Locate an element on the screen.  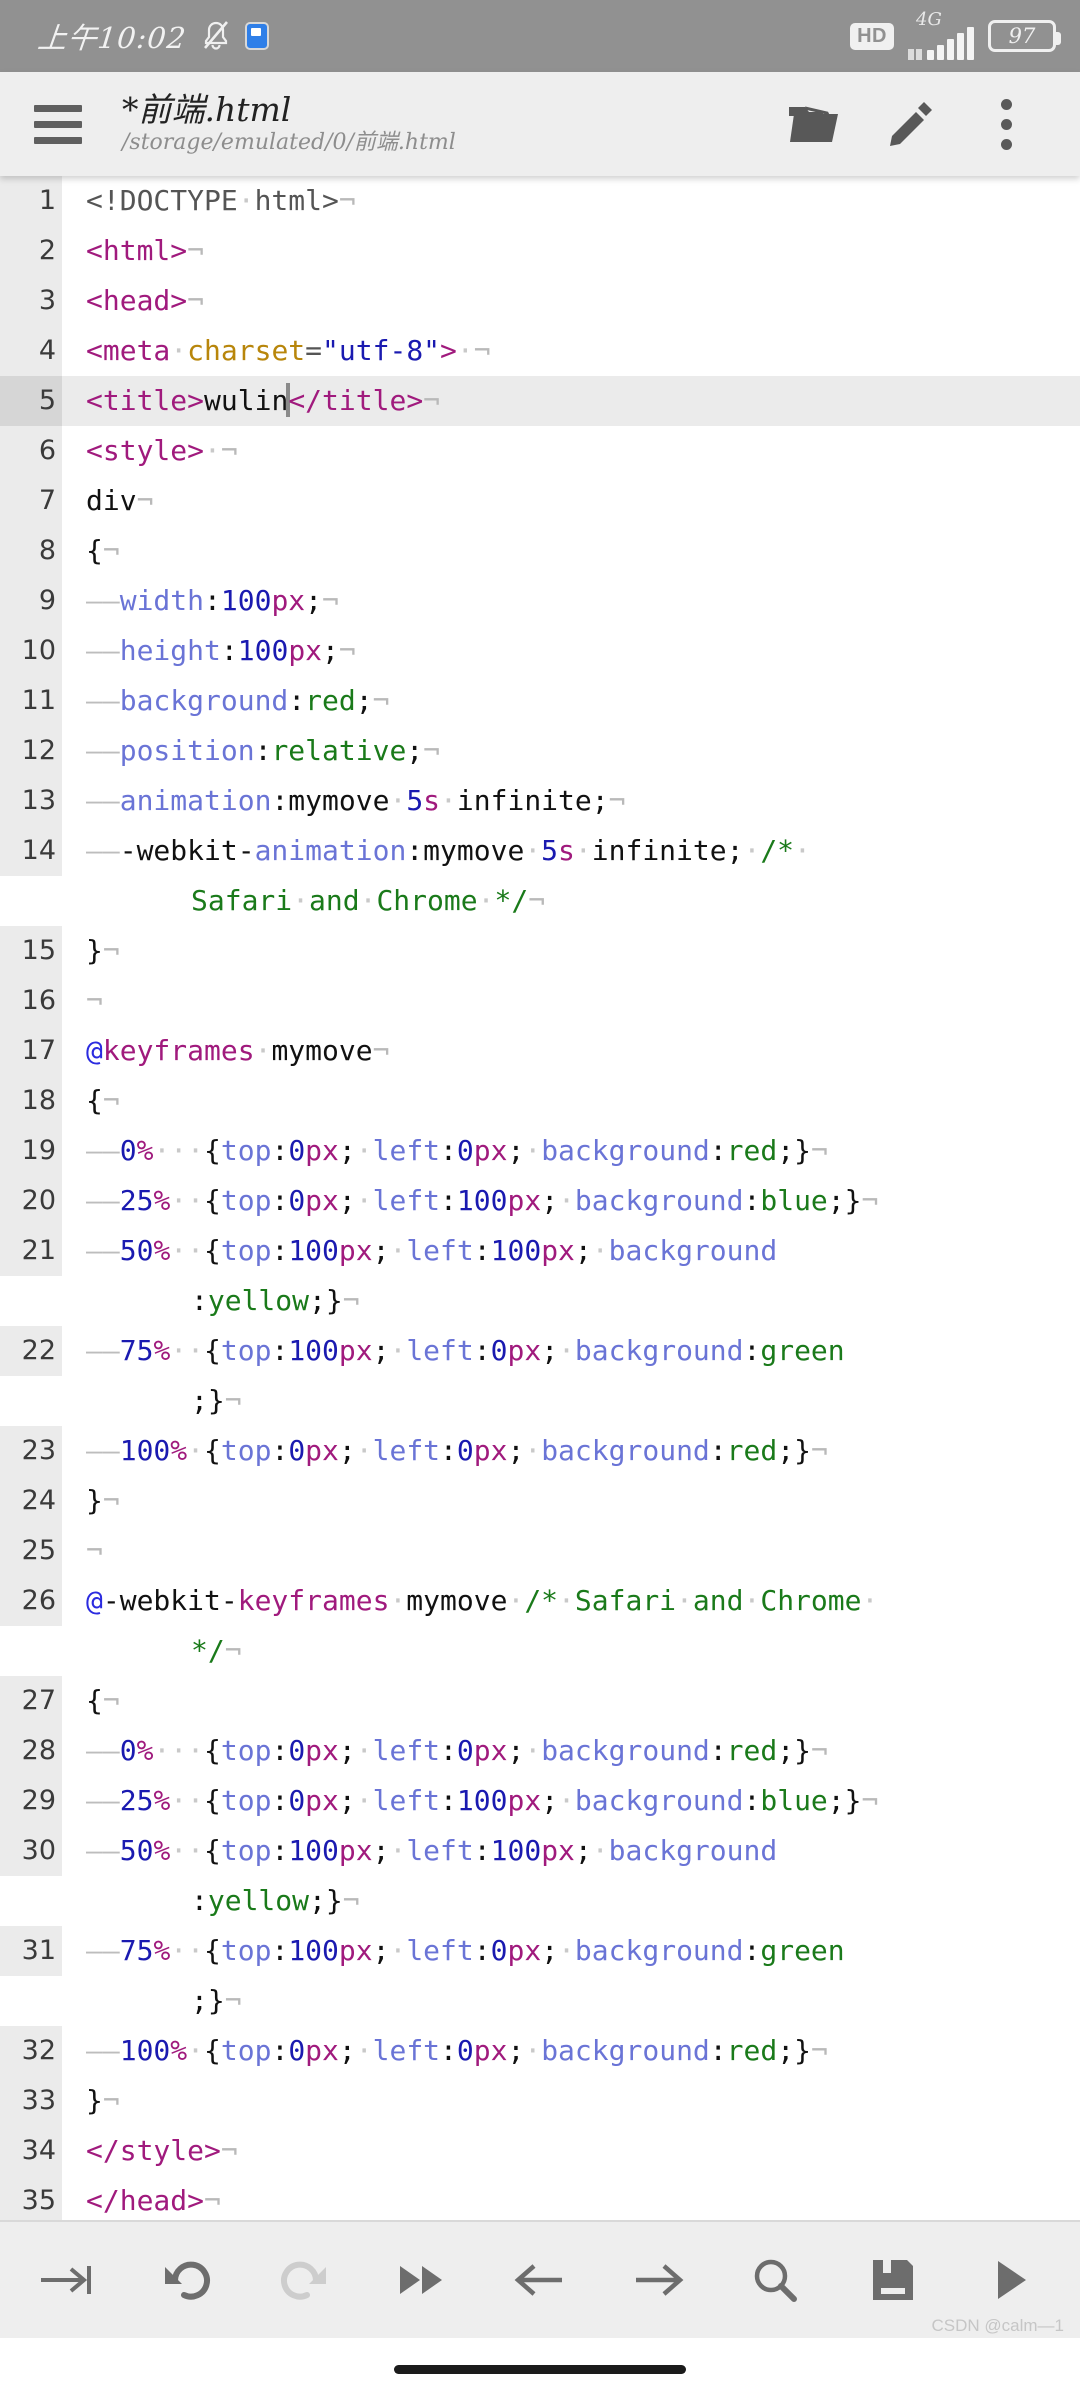
hamburger-menu-icon is located at coordinates (58, 124).